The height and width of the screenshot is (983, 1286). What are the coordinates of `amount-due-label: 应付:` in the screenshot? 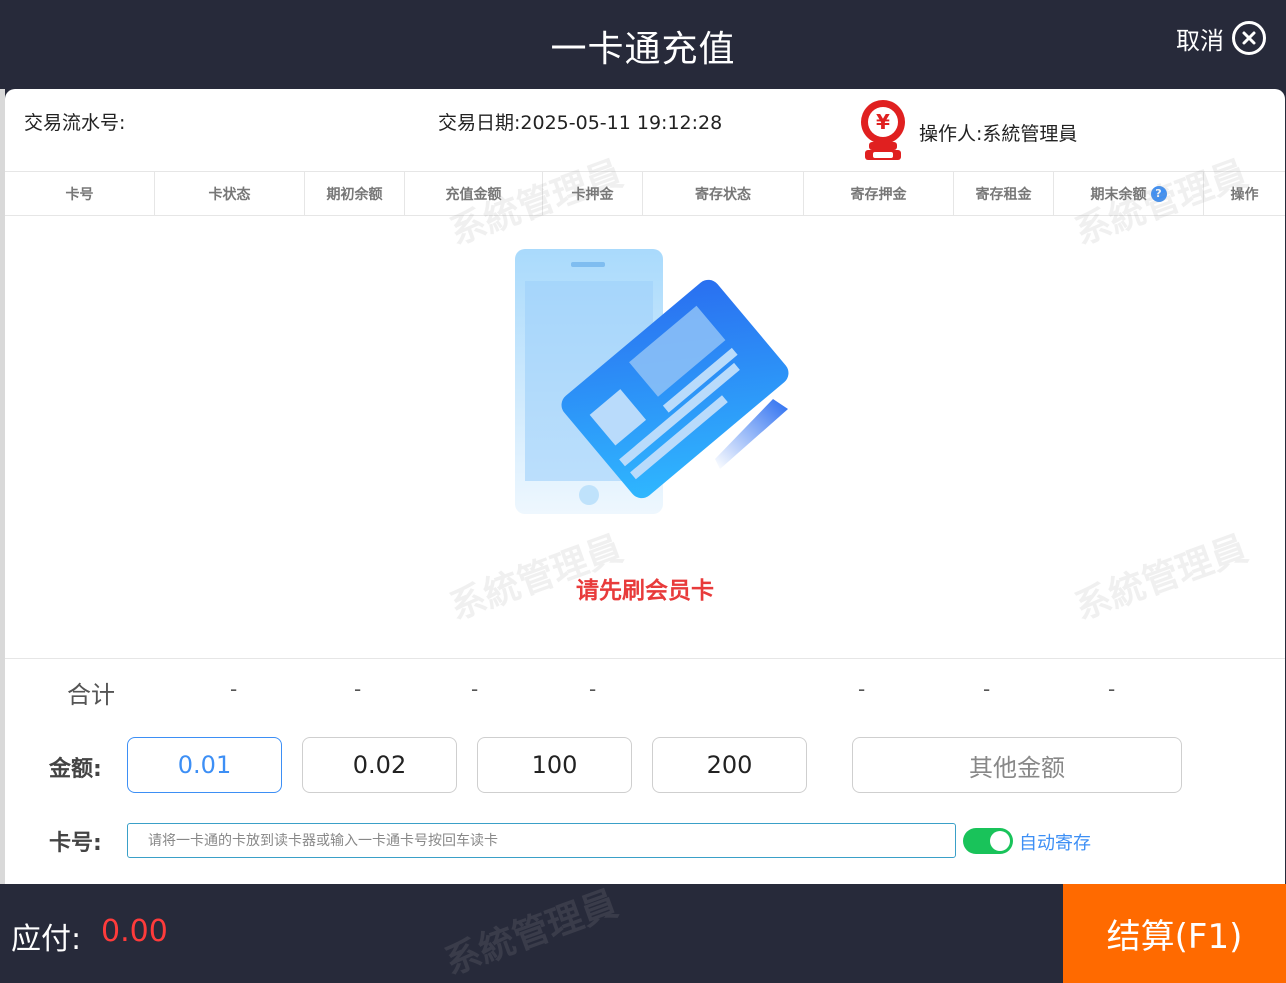 It's located at (46, 939).